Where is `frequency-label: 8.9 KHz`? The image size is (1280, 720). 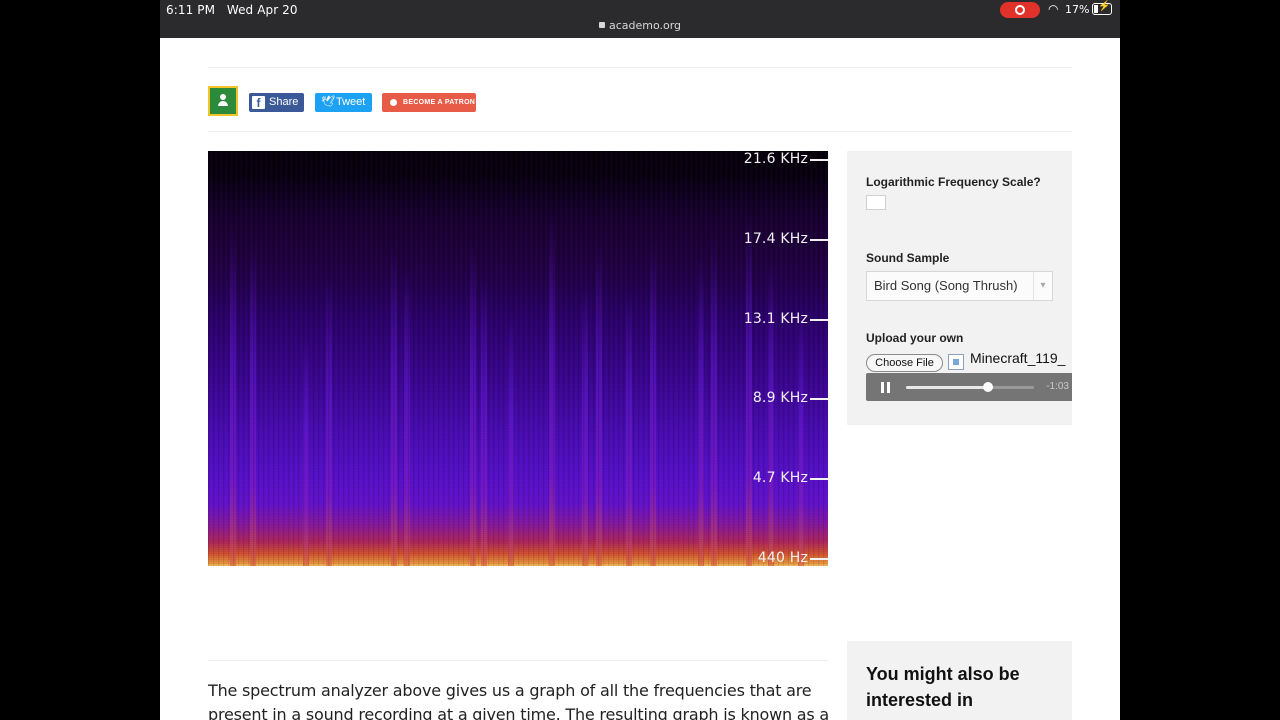
frequency-label: 8.9 KHz is located at coordinates (780, 398).